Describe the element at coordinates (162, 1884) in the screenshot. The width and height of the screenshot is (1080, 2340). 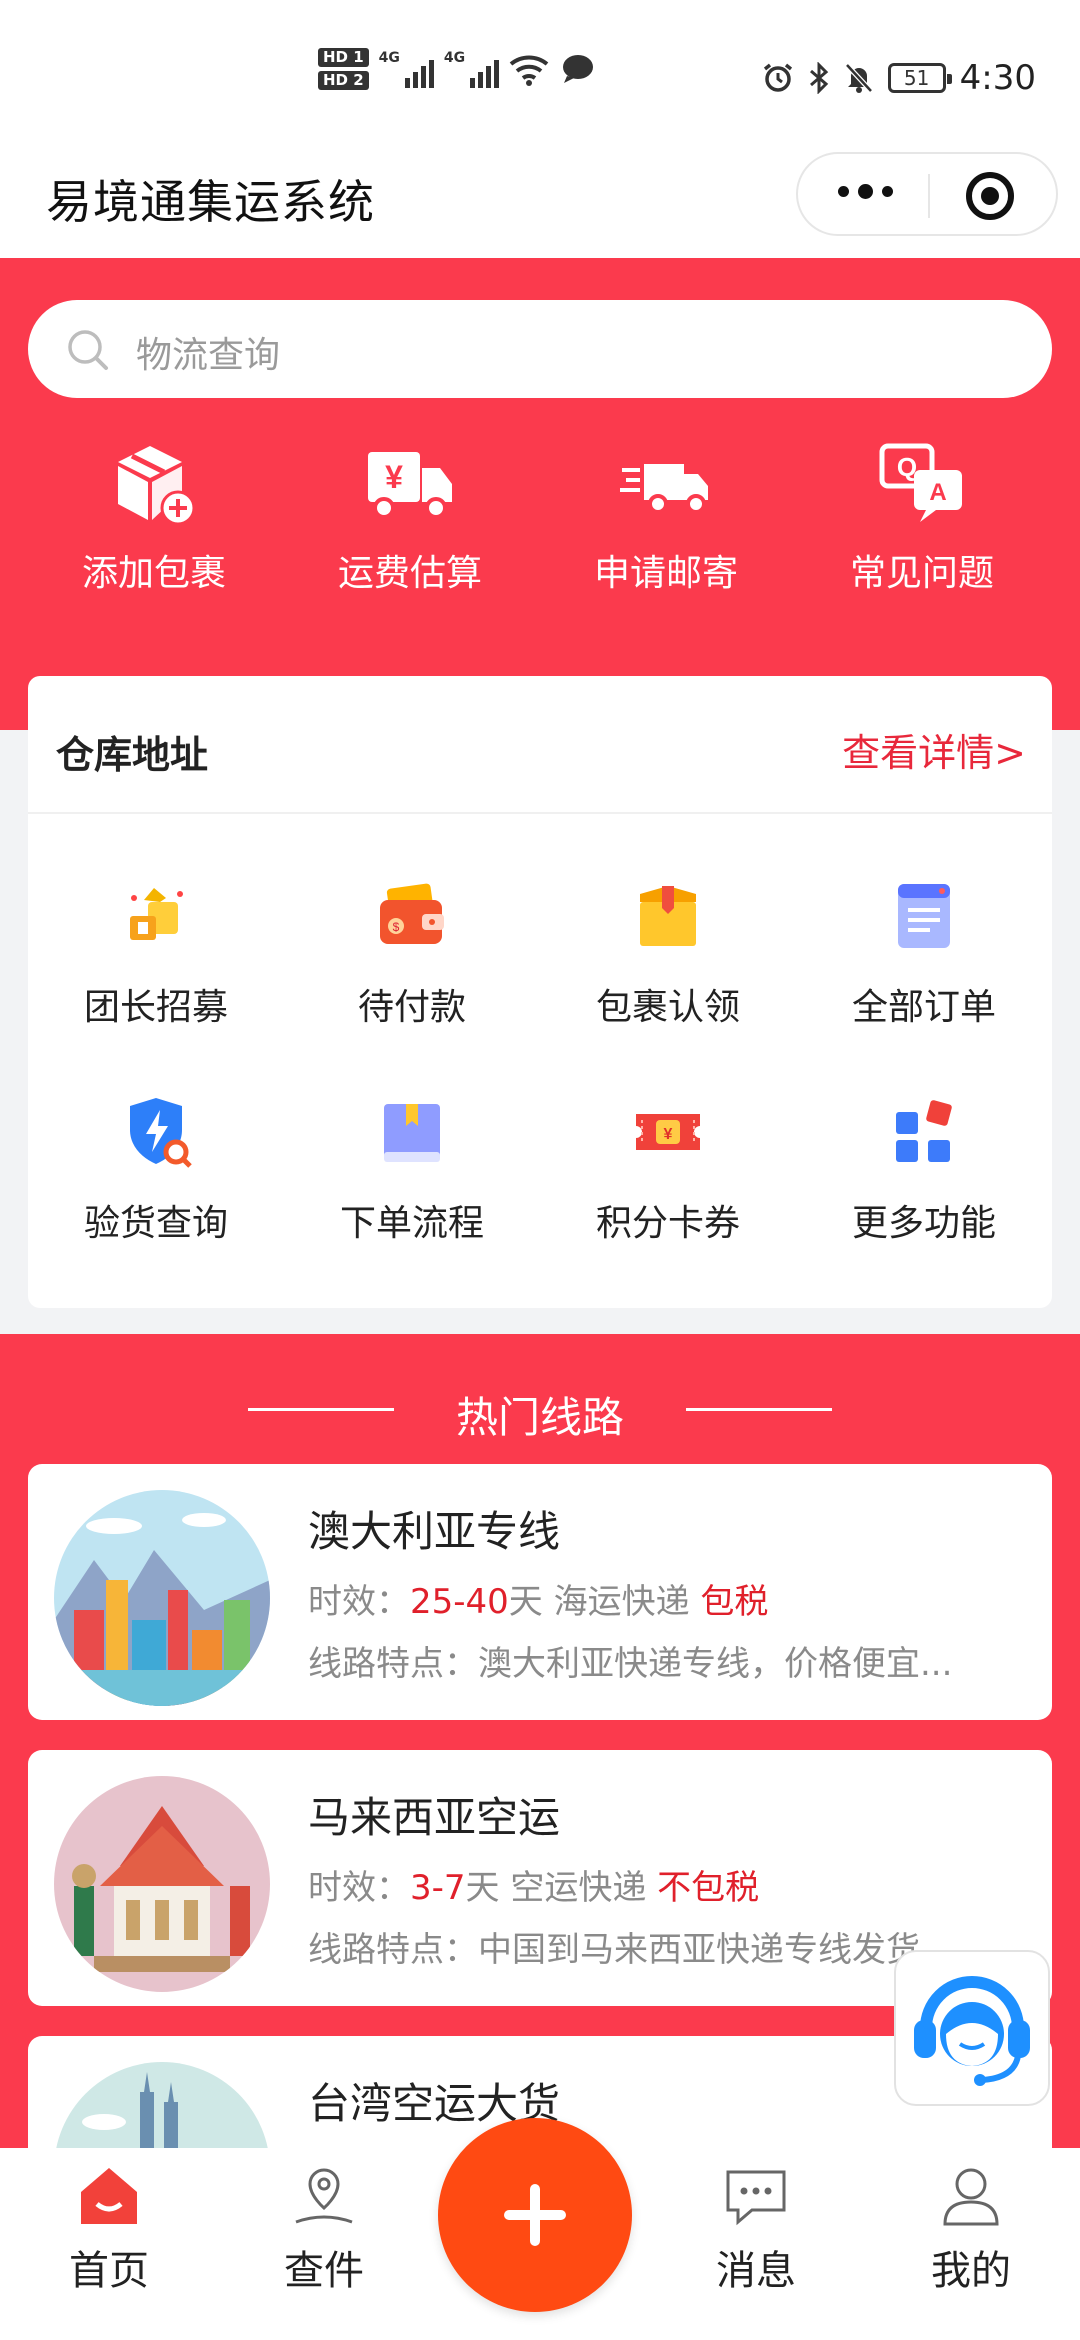
I see `route-image-malaysia` at that location.